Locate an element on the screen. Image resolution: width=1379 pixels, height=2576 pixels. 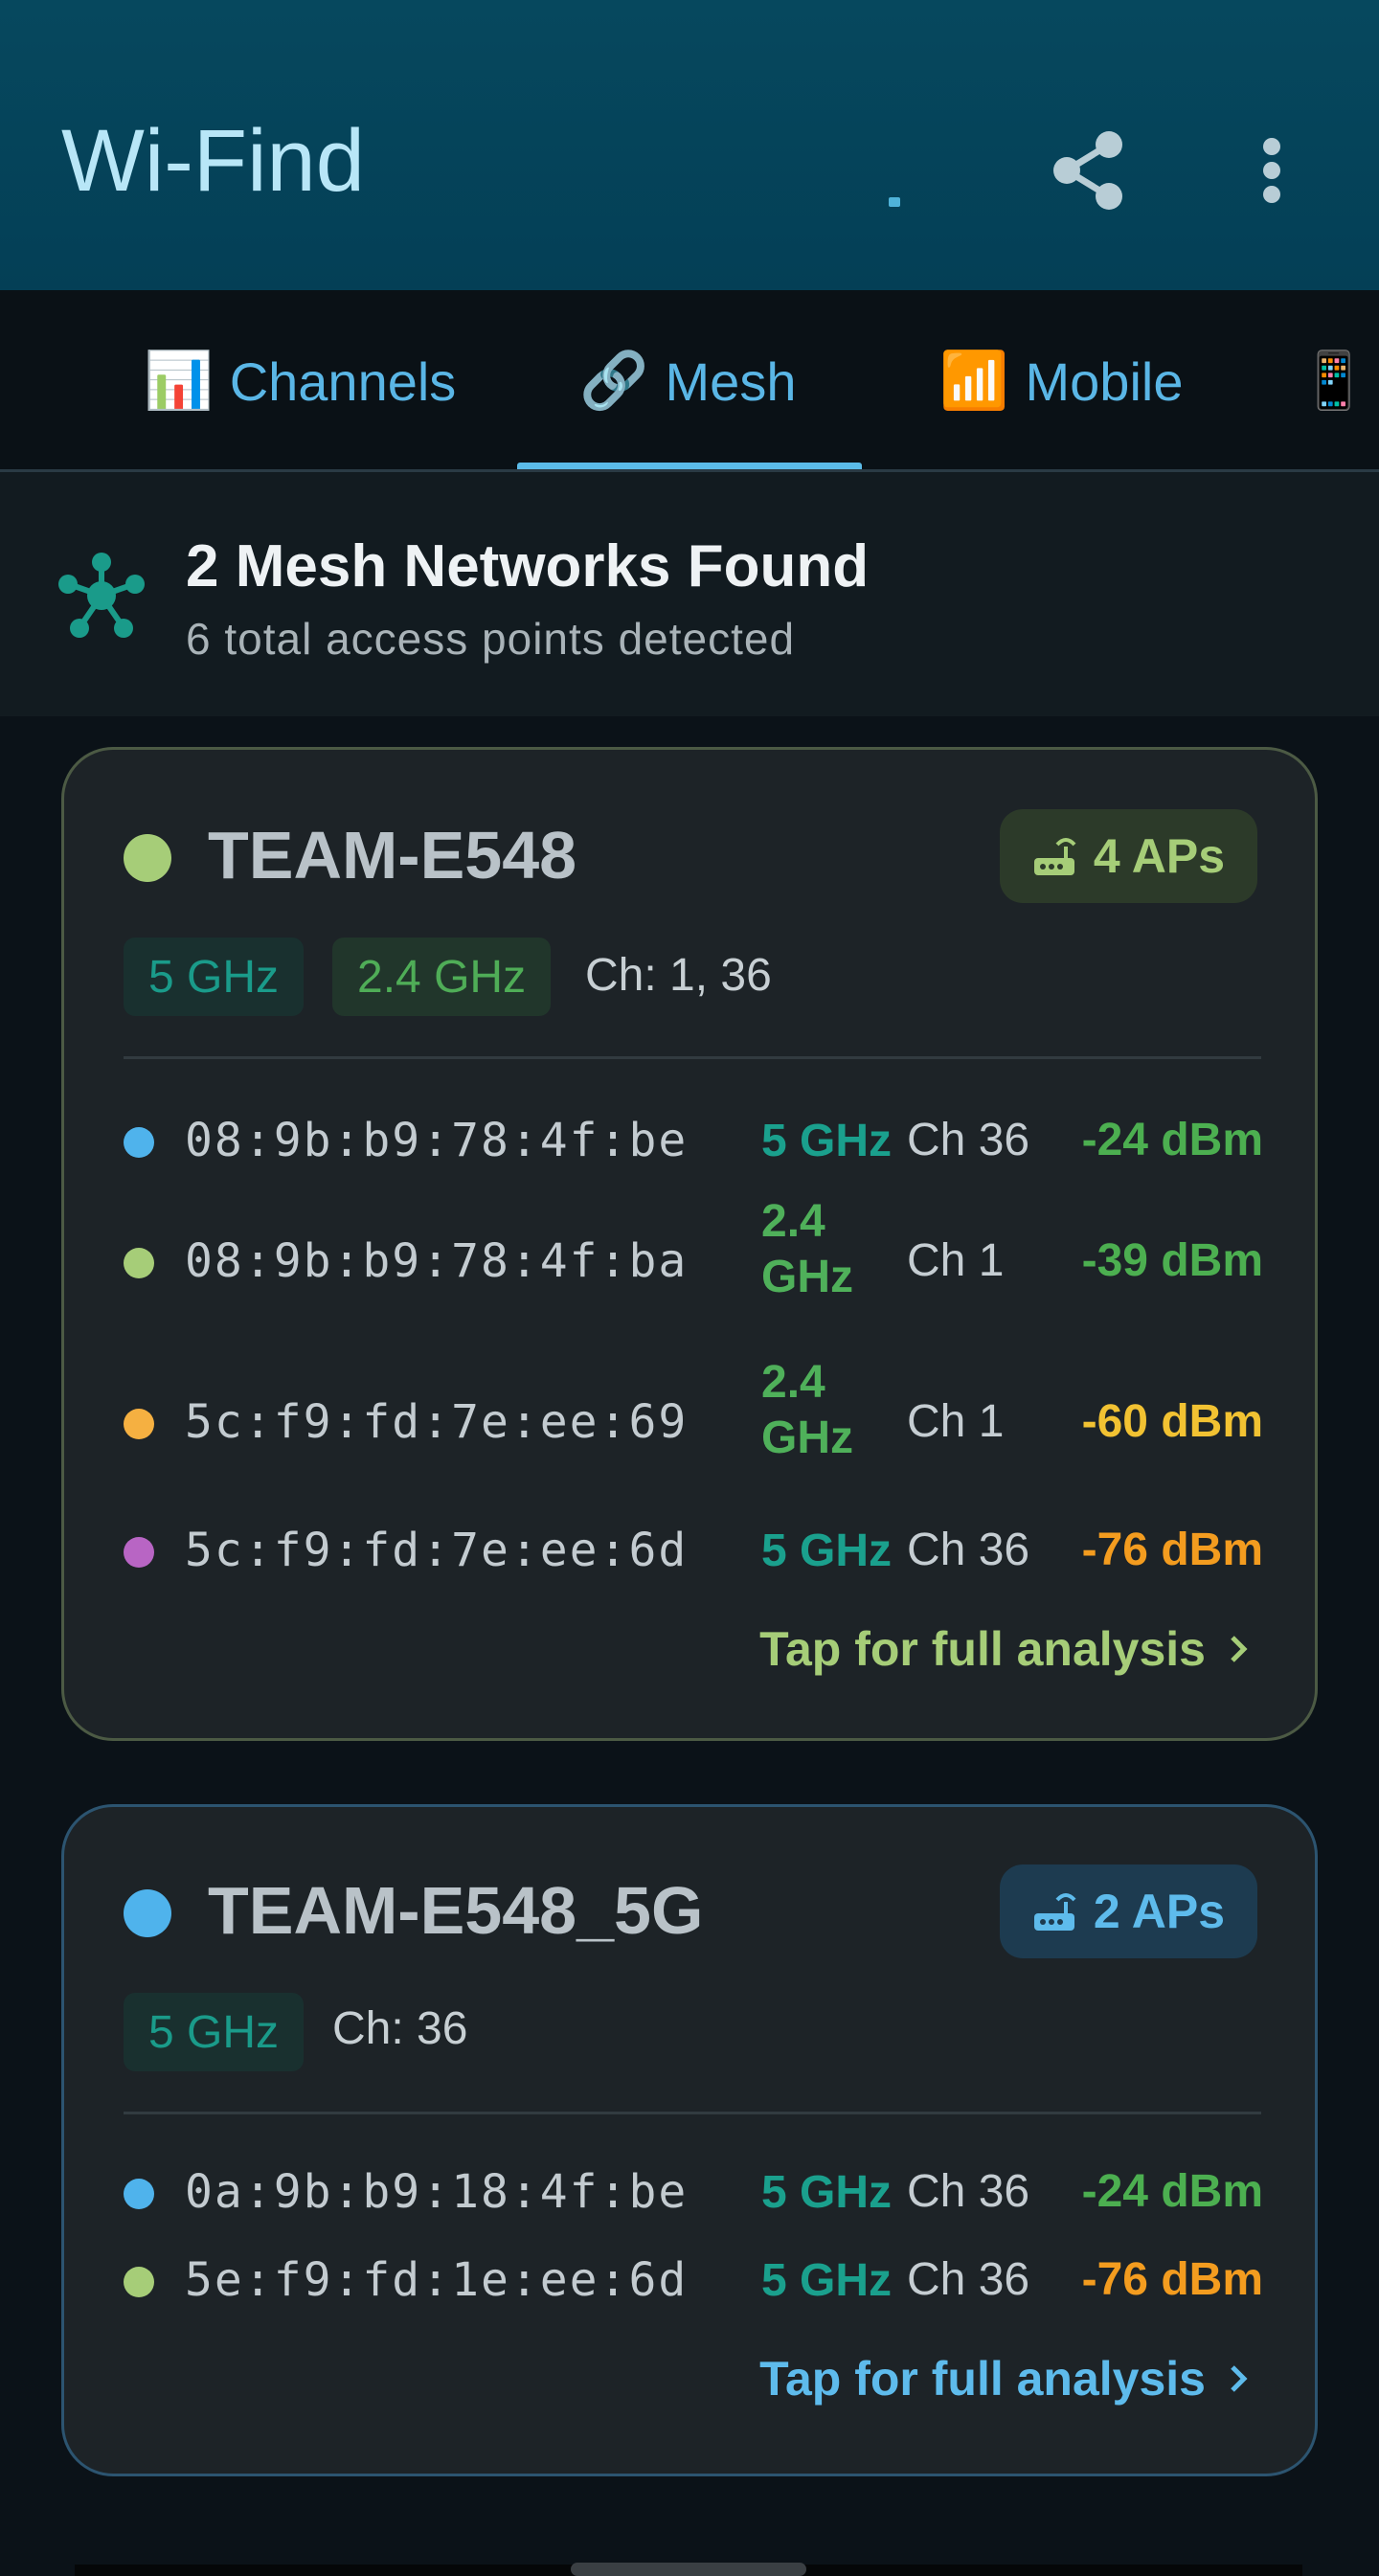
network-name: TEAM-E548 is located at coordinates (392, 855).